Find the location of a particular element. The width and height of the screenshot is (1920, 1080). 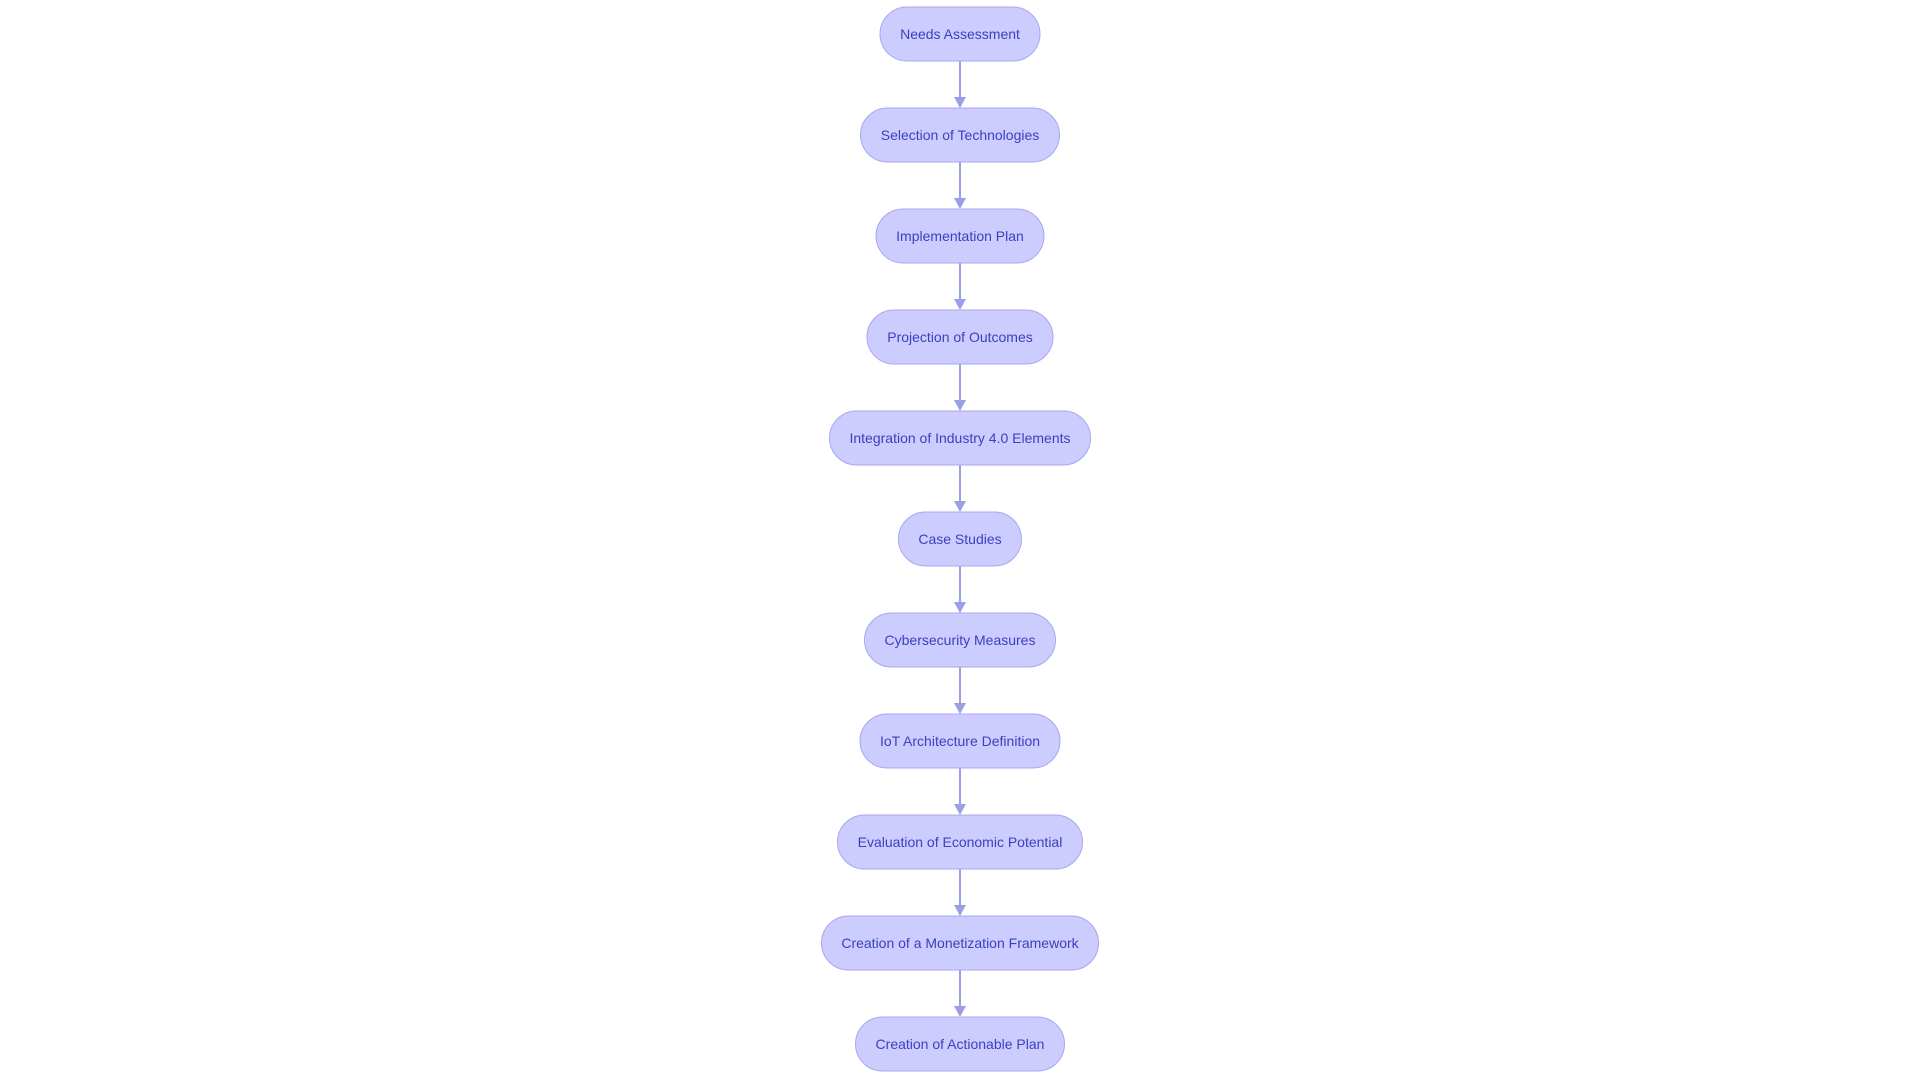

node-label: Implementation Plan is located at coordinates (960, 236).